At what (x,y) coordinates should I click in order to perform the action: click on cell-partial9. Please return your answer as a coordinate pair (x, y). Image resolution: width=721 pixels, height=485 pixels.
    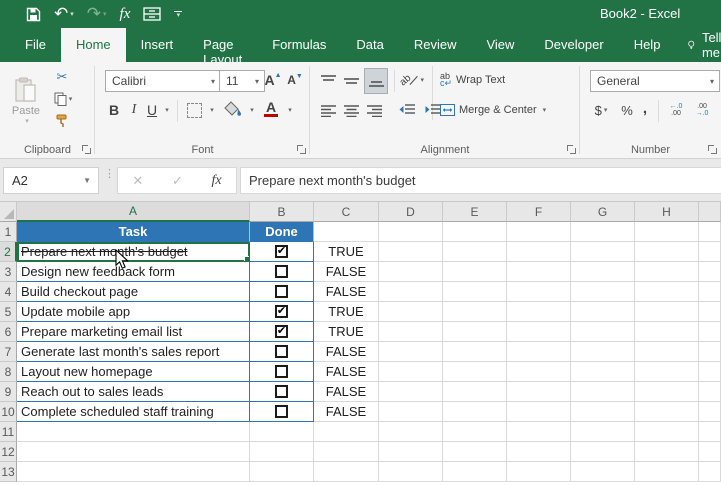
    Looking at the image, I should click on (710, 392).